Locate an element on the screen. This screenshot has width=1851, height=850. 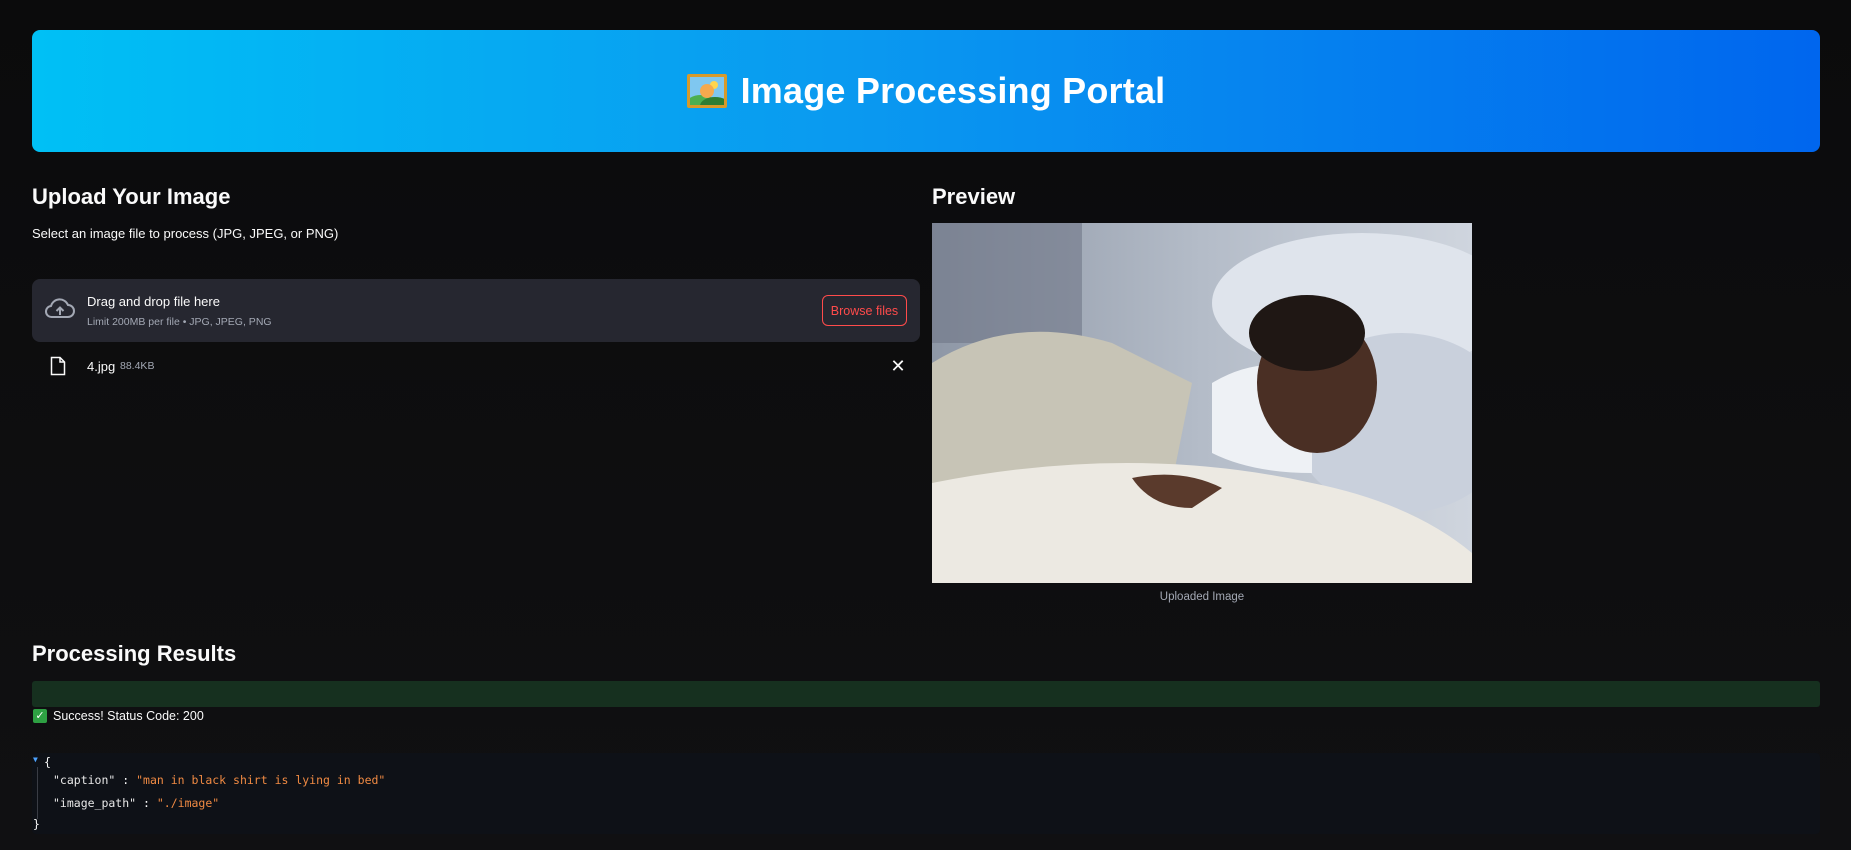
uploaded-file-row: 4.jpg 88.4KB ✕ is located at coordinates (476, 367).